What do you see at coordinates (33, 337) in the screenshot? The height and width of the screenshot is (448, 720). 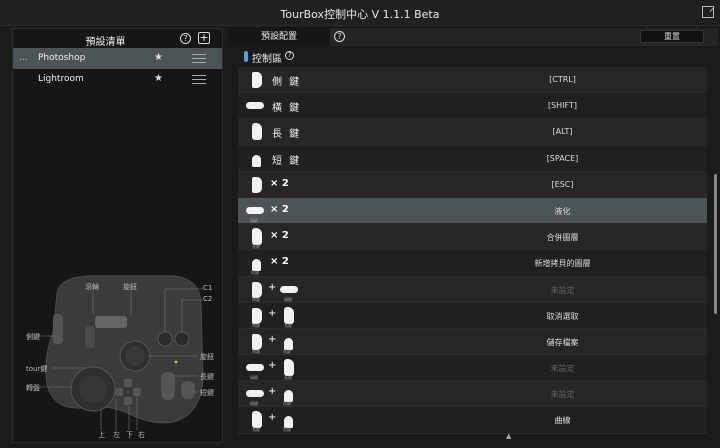 I see `label-side: 側鍵` at bounding box center [33, 337].